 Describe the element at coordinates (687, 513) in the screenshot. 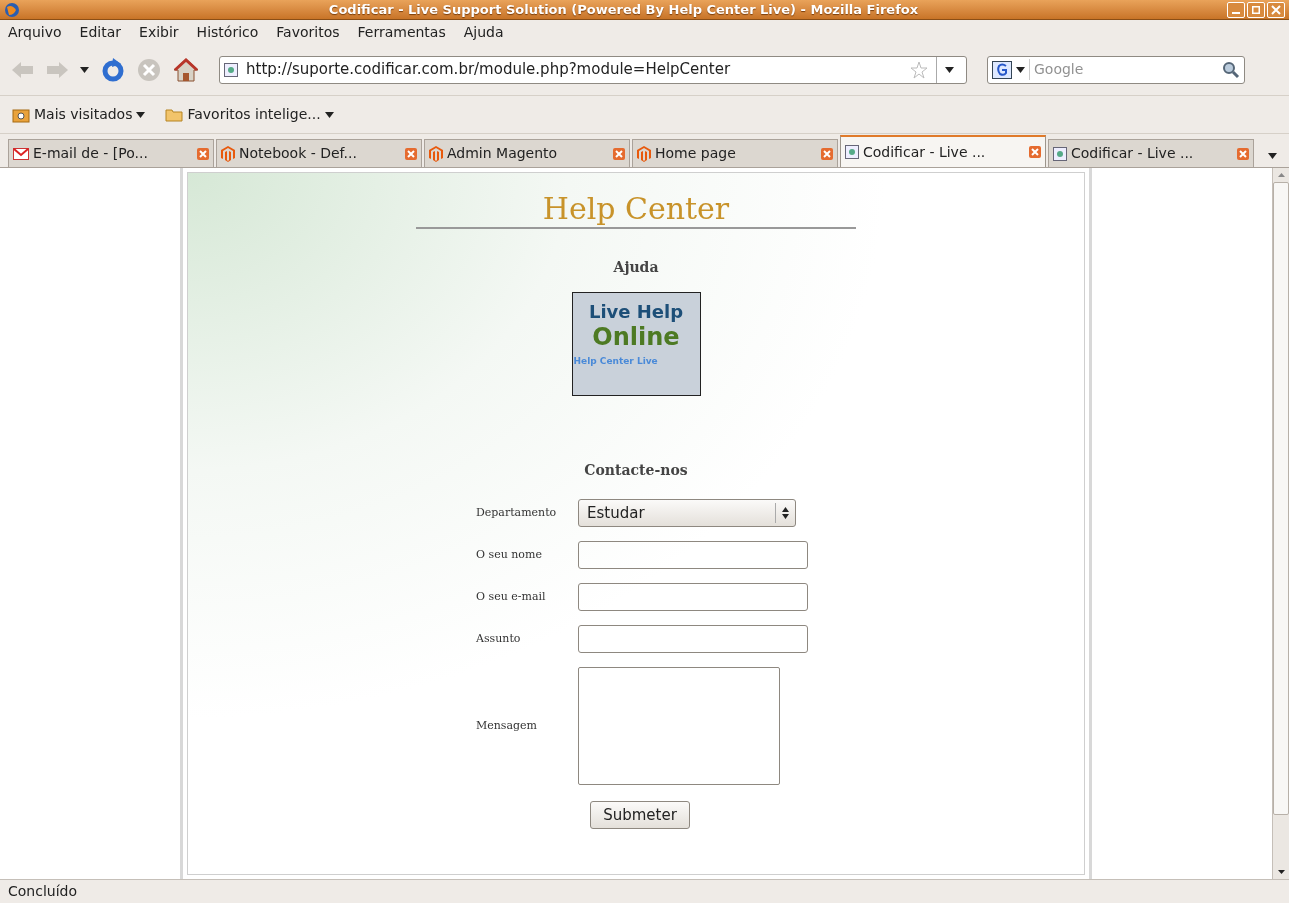

I see `department-select: Estudar` at that location.